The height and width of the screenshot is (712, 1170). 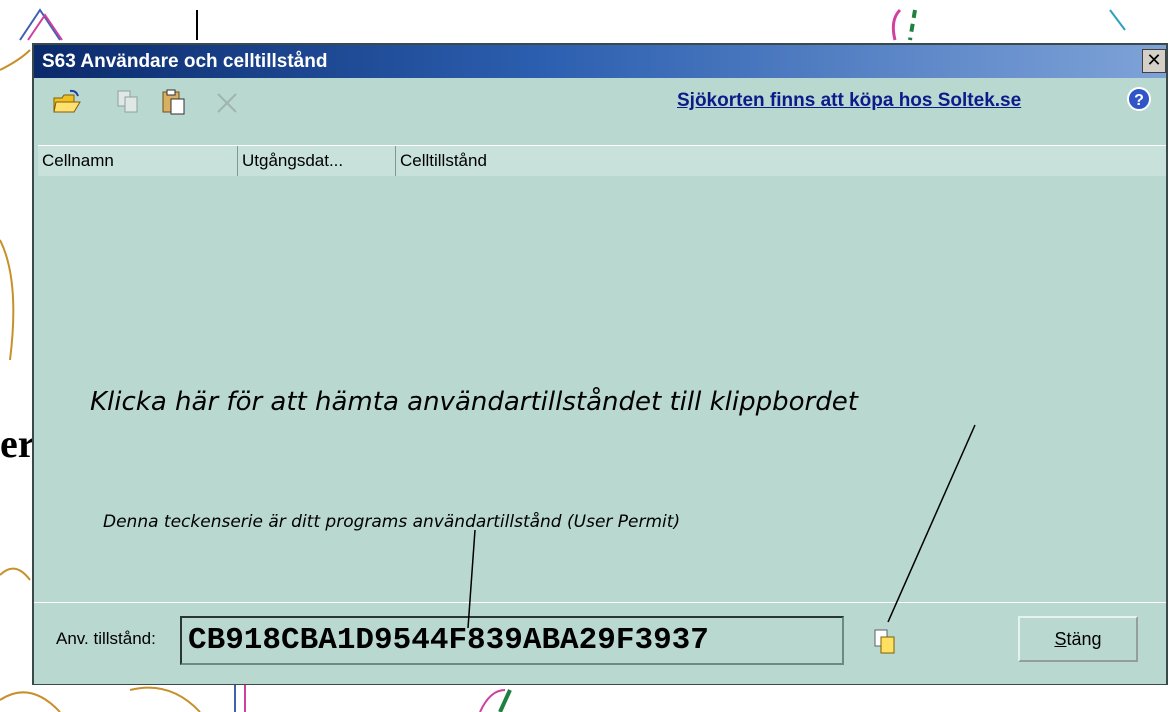 I want to click on close-button: Stäng, so click(x=1078, y=639).